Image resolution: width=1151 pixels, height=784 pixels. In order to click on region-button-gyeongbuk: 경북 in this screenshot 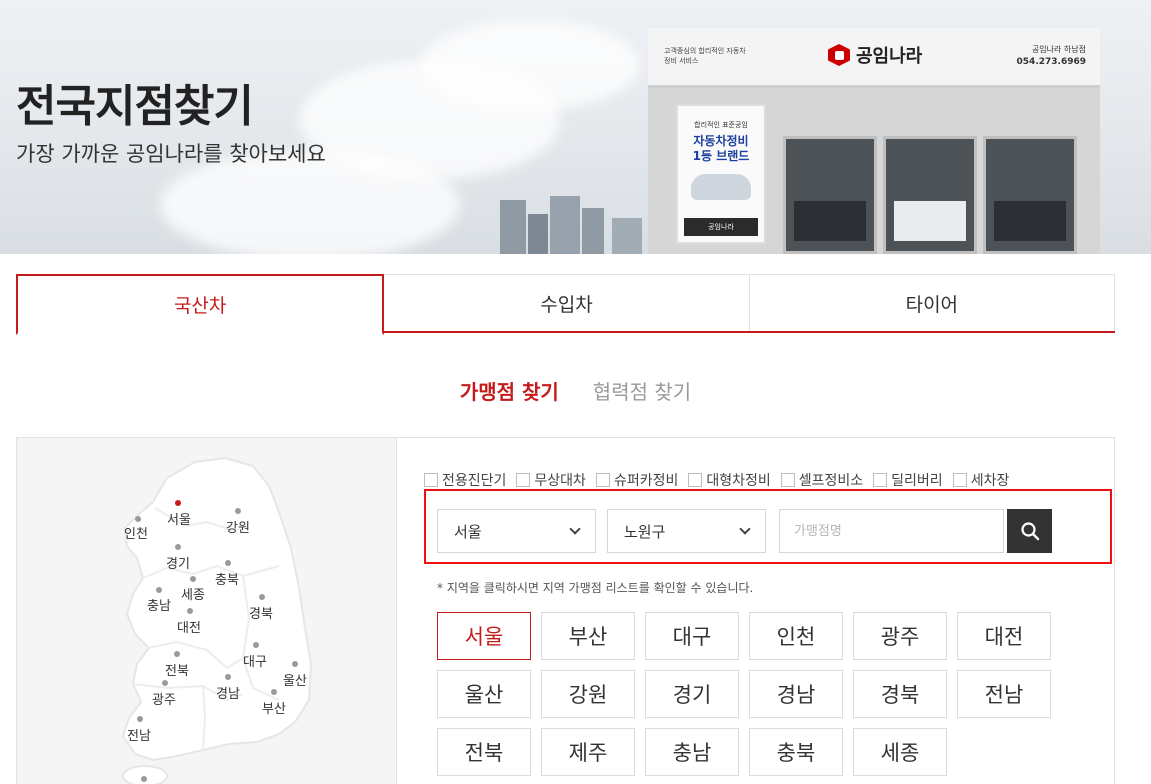, I will do `click(900, 694)`.